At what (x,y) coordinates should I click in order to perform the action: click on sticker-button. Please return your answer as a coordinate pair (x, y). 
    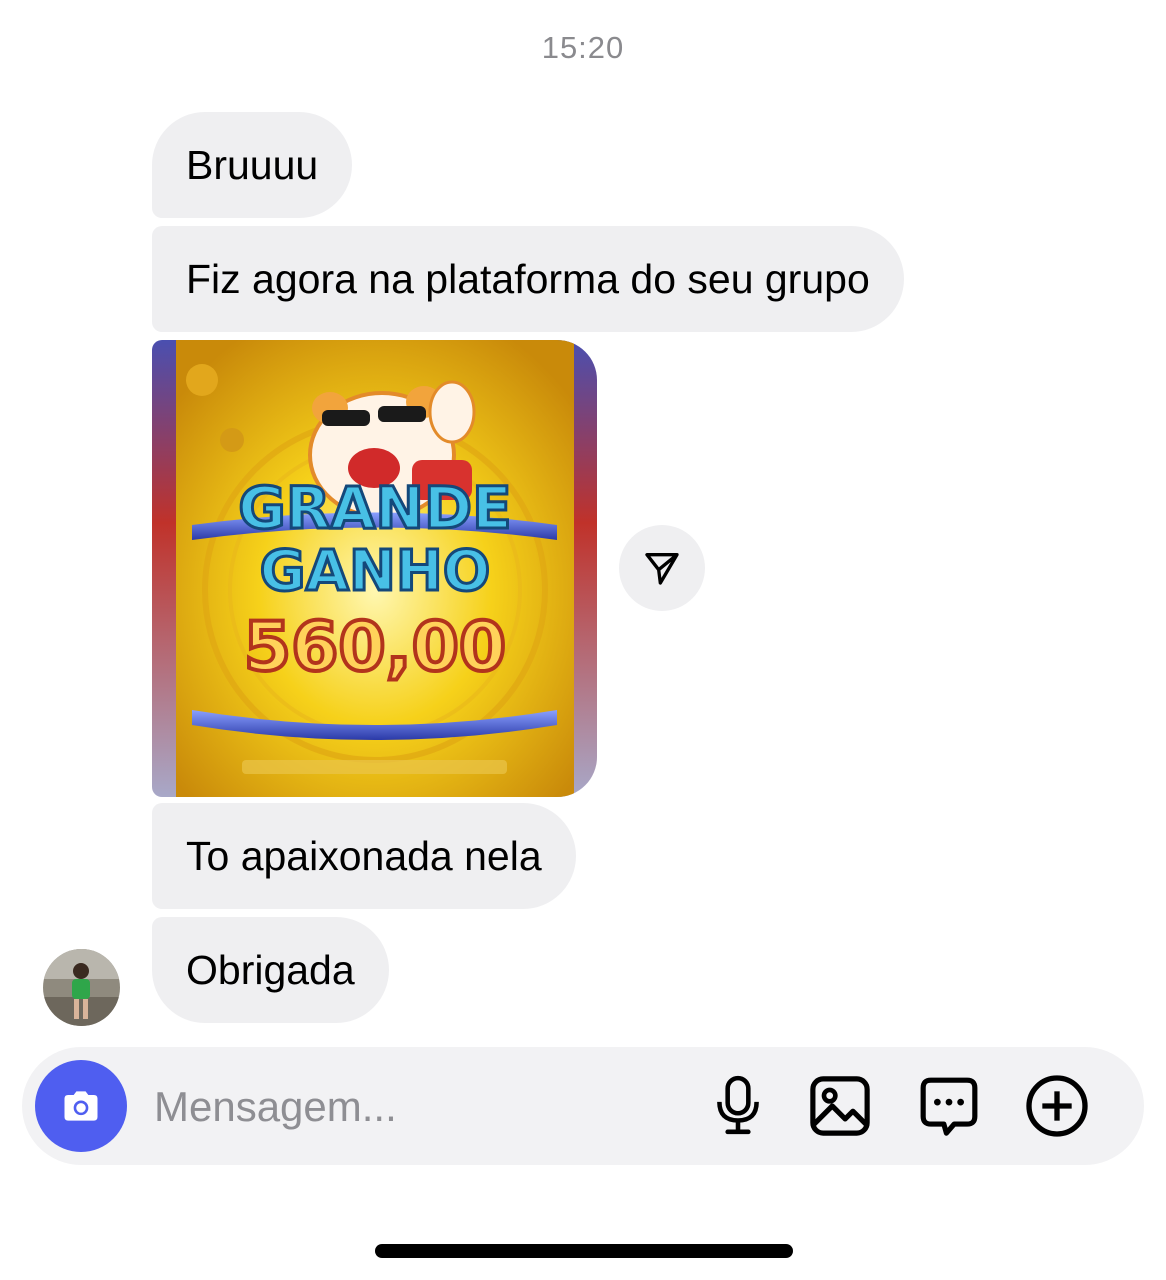
    Looking at the image, I should click on (949, 1106).